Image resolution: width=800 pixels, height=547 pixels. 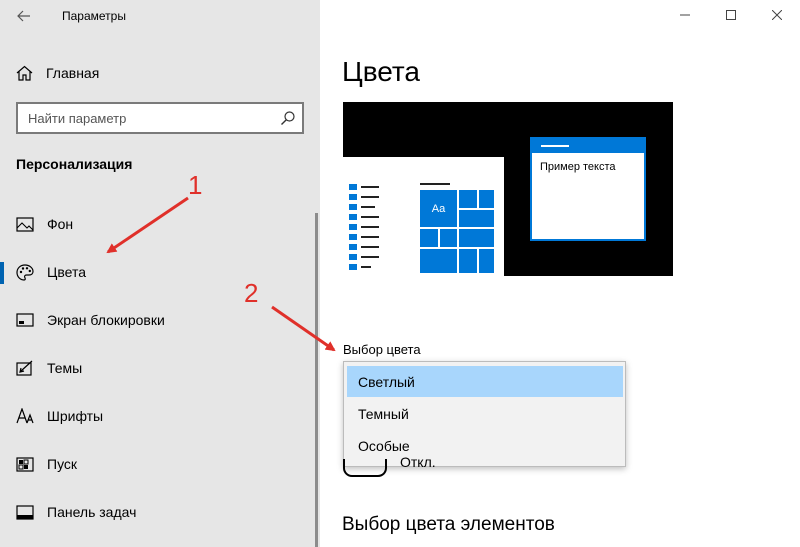 What do you see at coordinates (25, 224) in the screenshot?
I see `picture-icon` at bounding box center [25, 224].